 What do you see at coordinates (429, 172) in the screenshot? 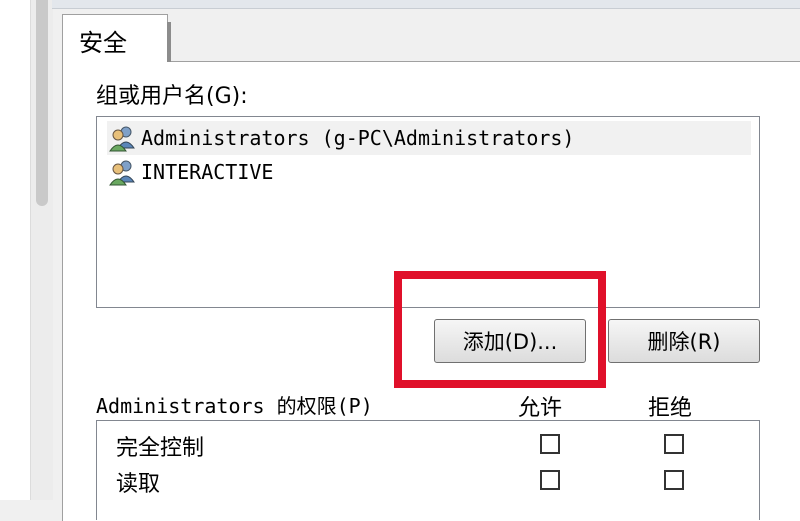
I see `list-item-interactive: INTERACTIVE` at bounding box center [429, 172].